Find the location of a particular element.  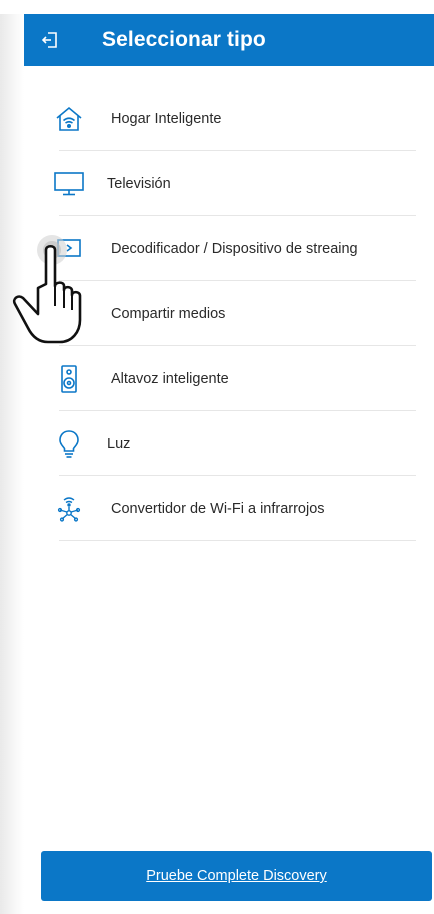

page-title: Seleccionar tipo is located at coordinates (184, 39).